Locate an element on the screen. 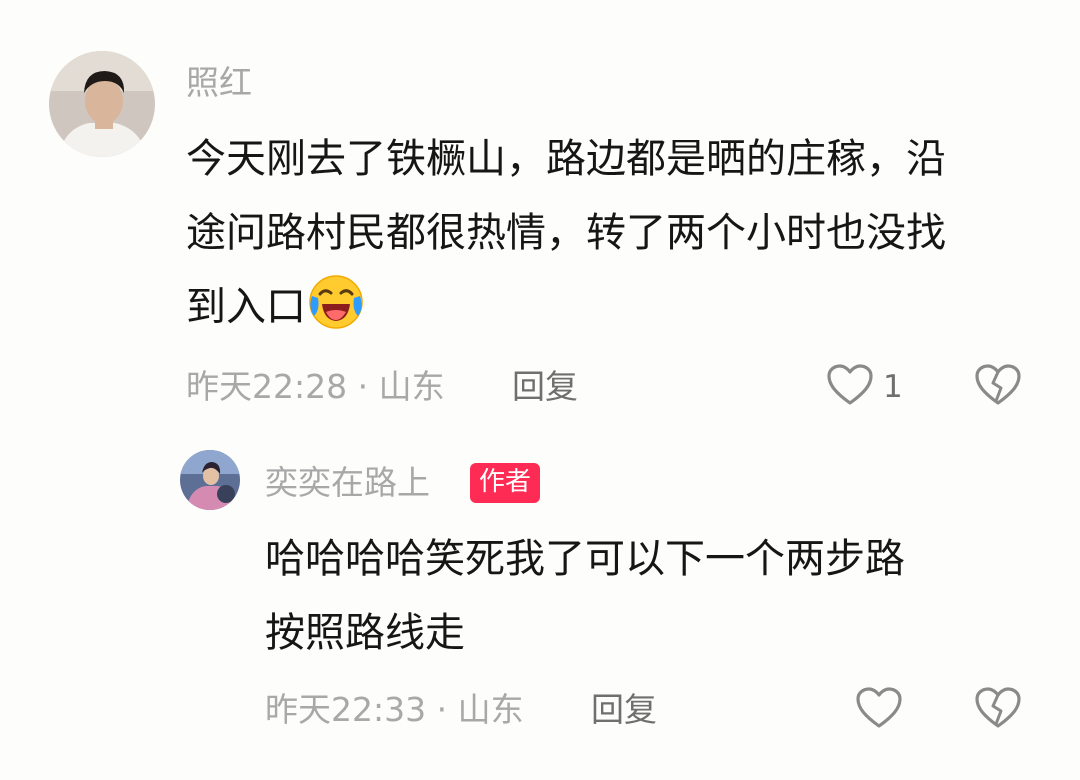 This screenshot has width=1080, height=780. comment-reply-button: 回复 is located at coordinates (545, 387).